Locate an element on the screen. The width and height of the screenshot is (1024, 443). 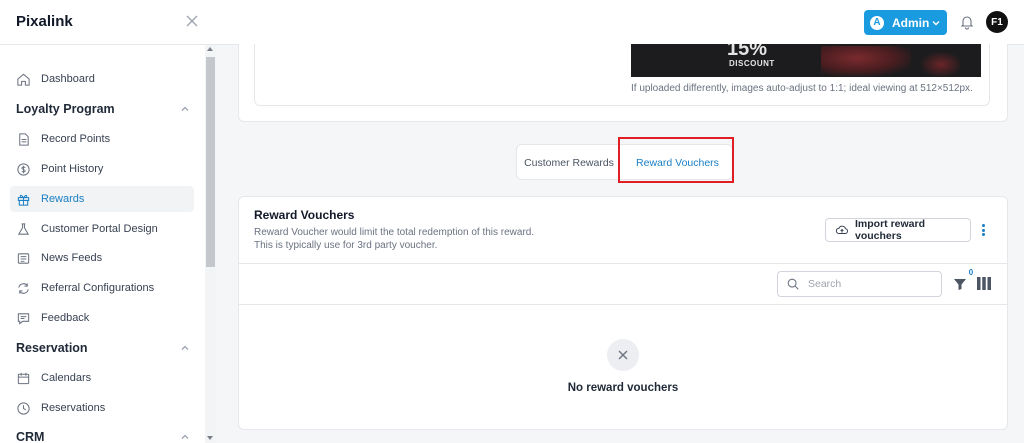
sidebar-item-rewards: Rewards is located at coordinates (102, 199).